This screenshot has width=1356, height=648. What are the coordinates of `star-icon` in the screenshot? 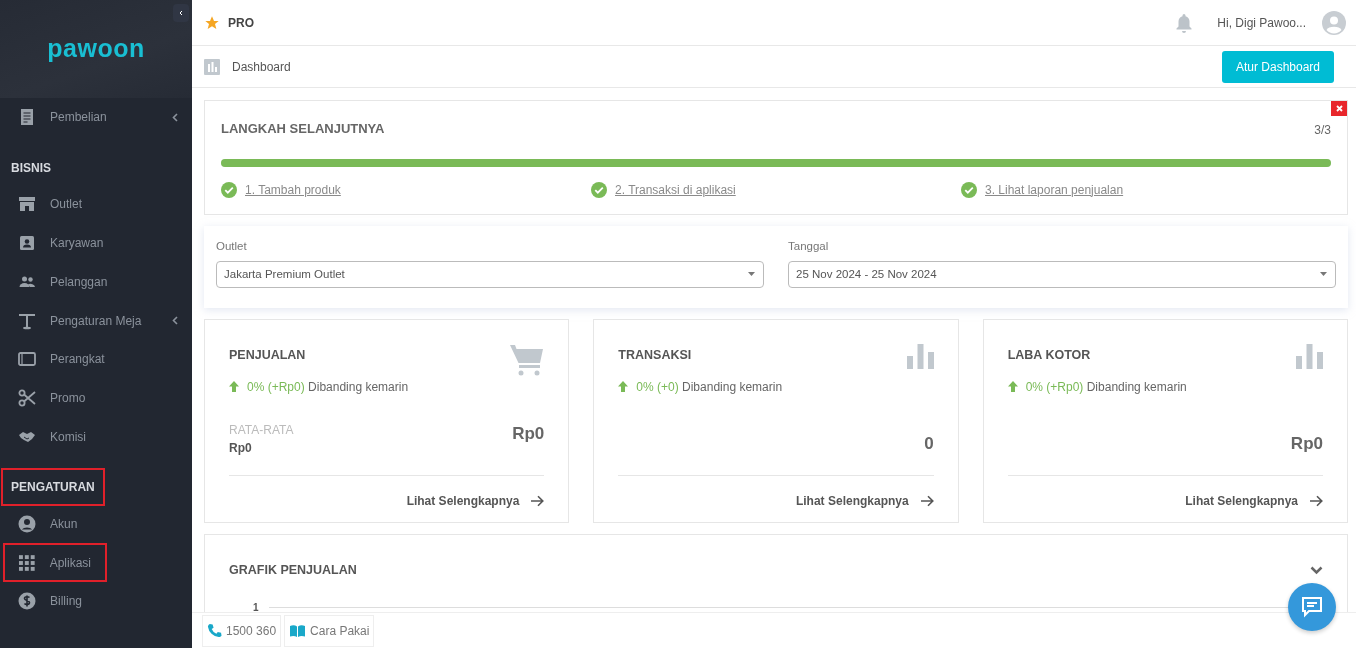 It's located at (212, 22).